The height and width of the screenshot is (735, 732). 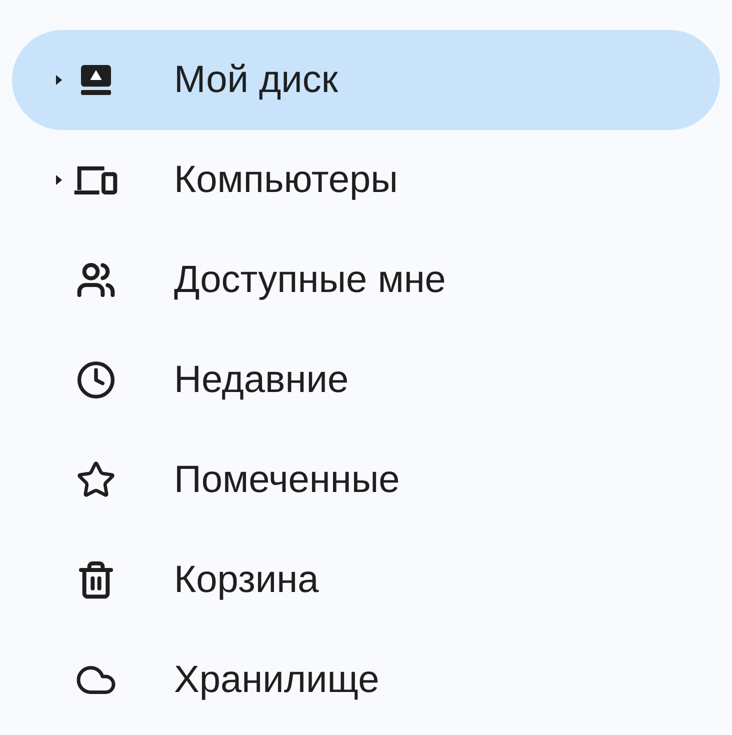 I want to click on sidebar-item: Мой диск, so click(x=366, y=80).